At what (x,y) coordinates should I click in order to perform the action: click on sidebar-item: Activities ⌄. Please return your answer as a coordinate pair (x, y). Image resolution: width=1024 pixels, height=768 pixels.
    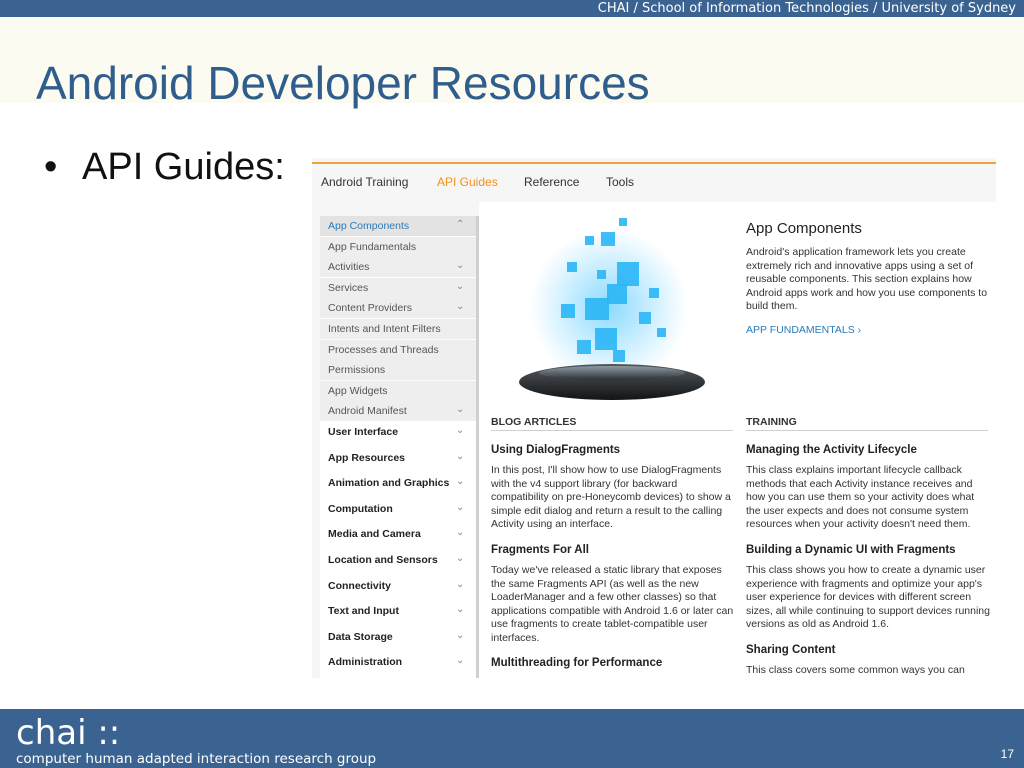
    Looking at the image, I should click on (398, 267).